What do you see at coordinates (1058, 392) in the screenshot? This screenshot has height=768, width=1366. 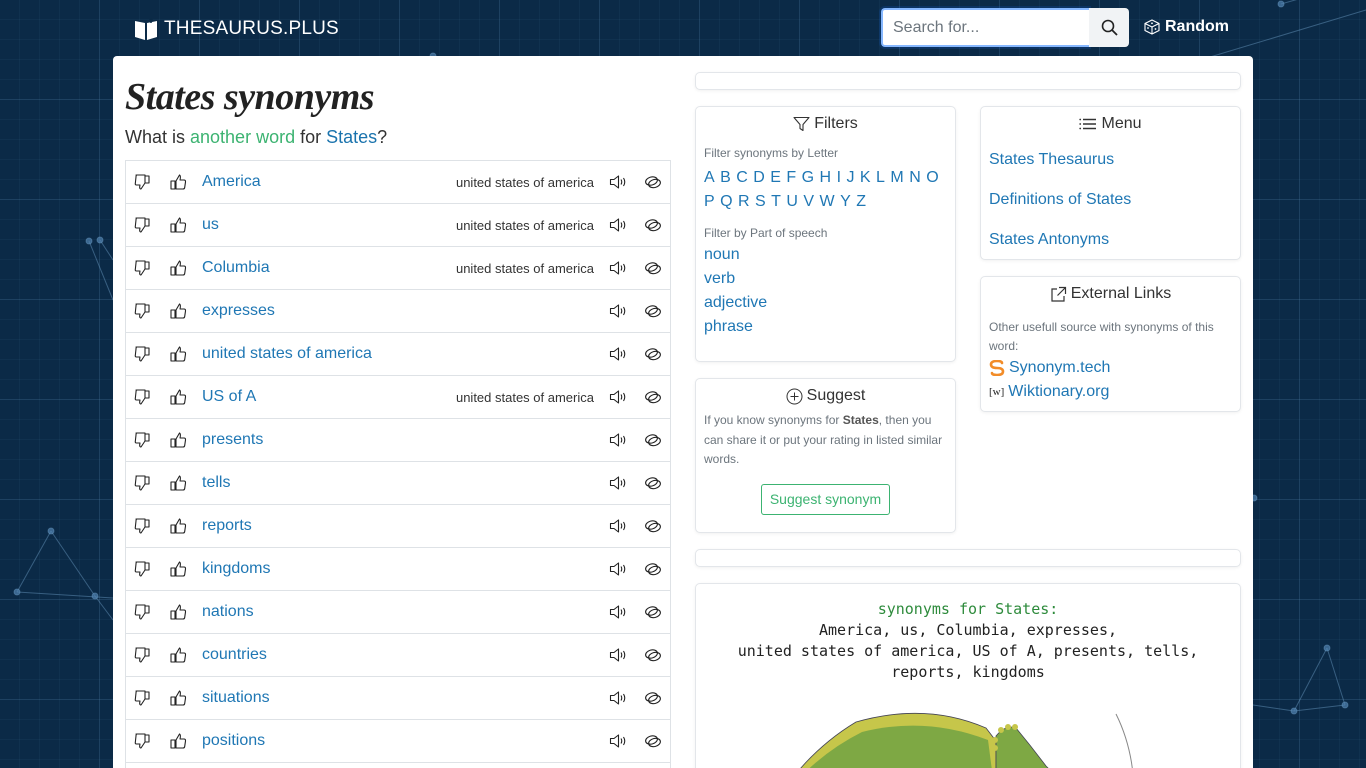 I see `wiktionary-link: Wiktionary.org` at bounding box center [1058, 392].